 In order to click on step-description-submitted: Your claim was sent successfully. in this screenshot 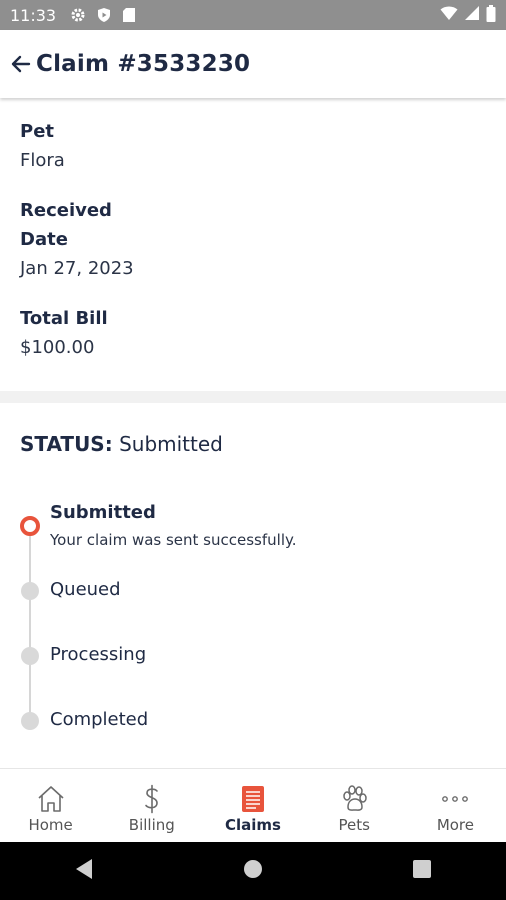, I will do `click(173, 540)`.